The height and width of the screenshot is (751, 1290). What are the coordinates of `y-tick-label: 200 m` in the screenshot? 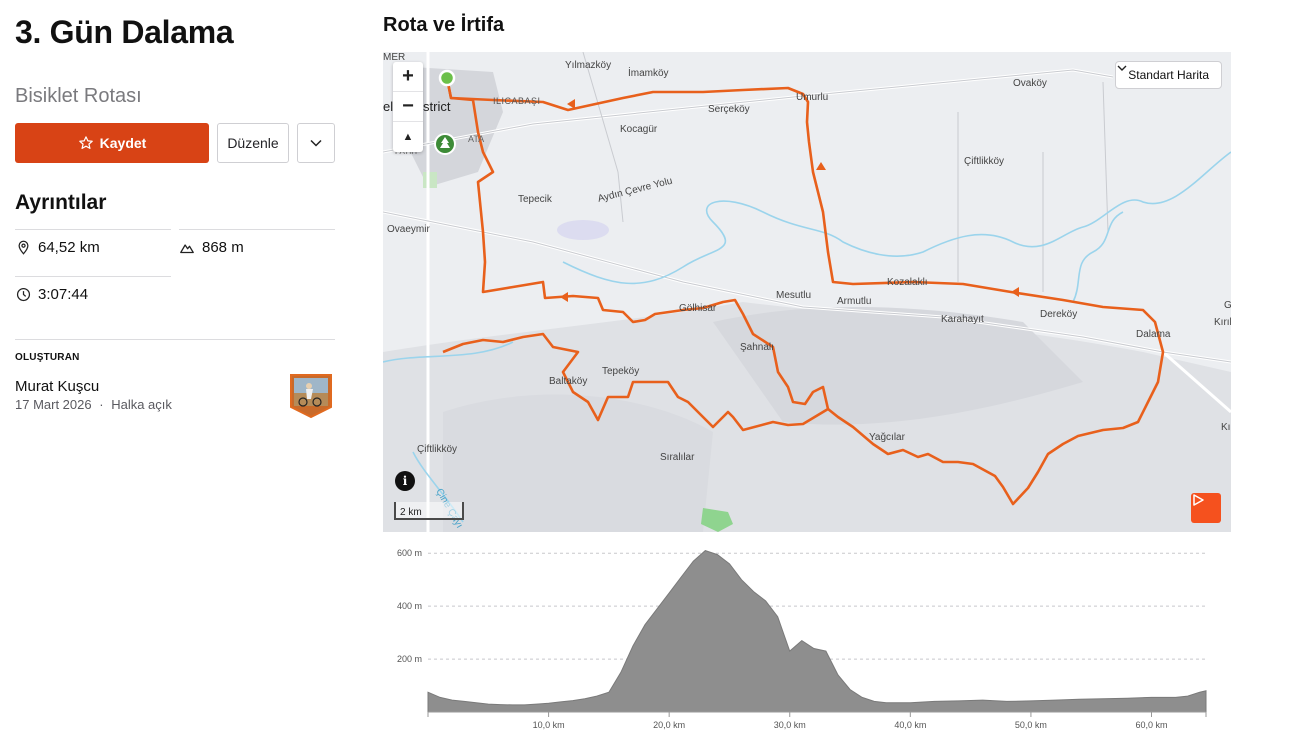 It's located at (409, 659).